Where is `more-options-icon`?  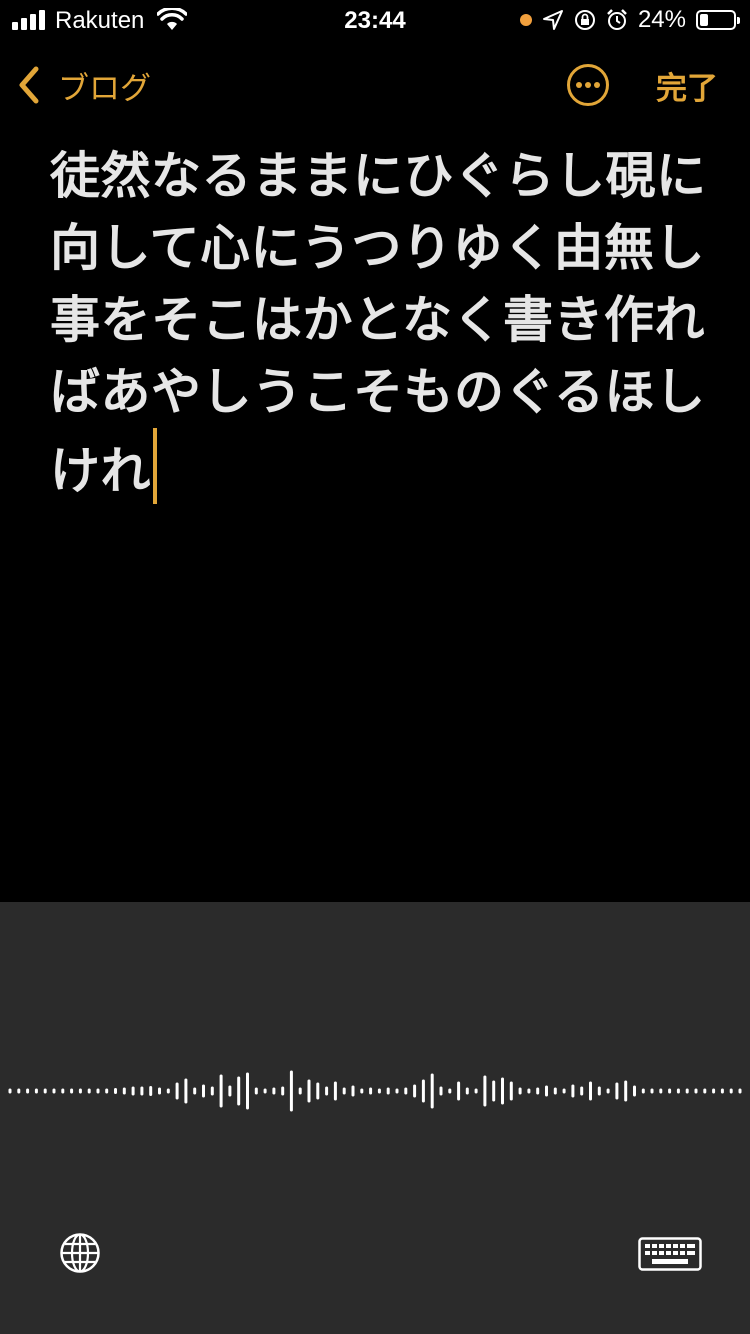
more-options-icon is located at coordinates (588, 85).